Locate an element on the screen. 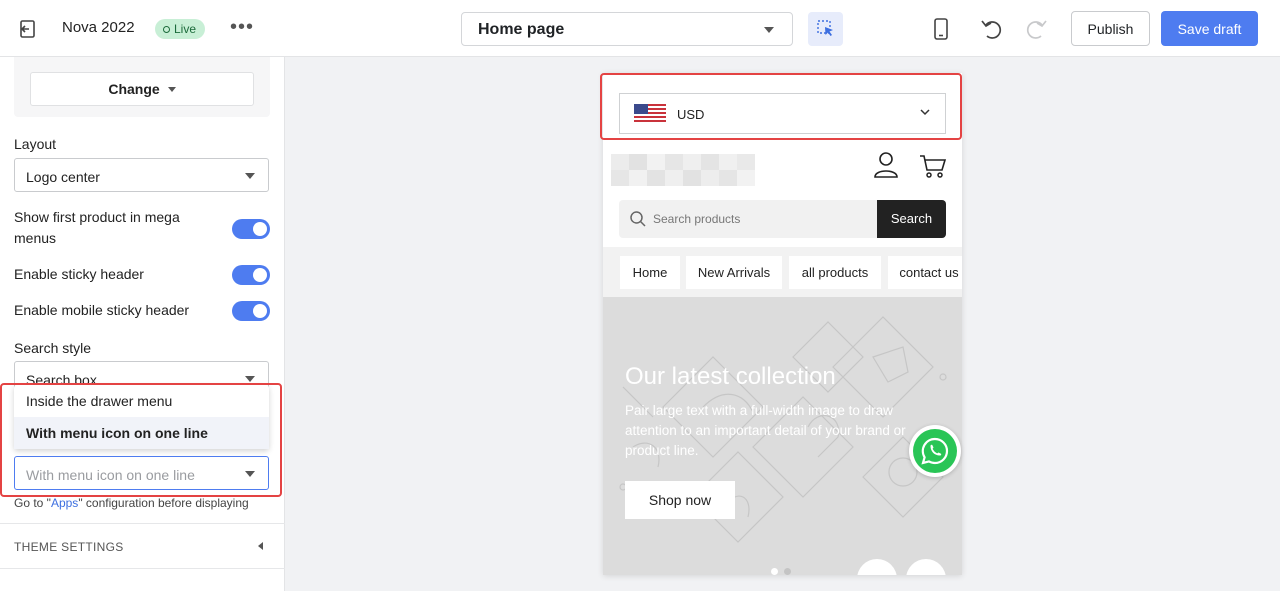 Image resolution: width=1280 pixels, height=591 pixels. change-panel: Change is located at coordinates (142, 87).